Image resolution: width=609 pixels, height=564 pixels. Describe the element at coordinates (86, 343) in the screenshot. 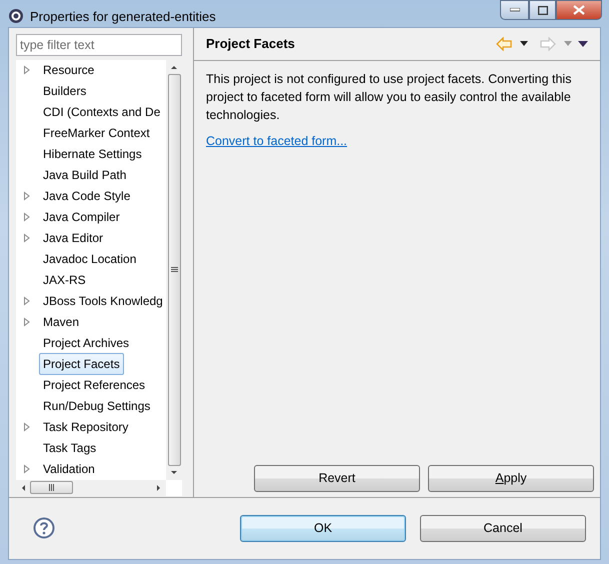

I see `tree-item: Project Archives` at that location.